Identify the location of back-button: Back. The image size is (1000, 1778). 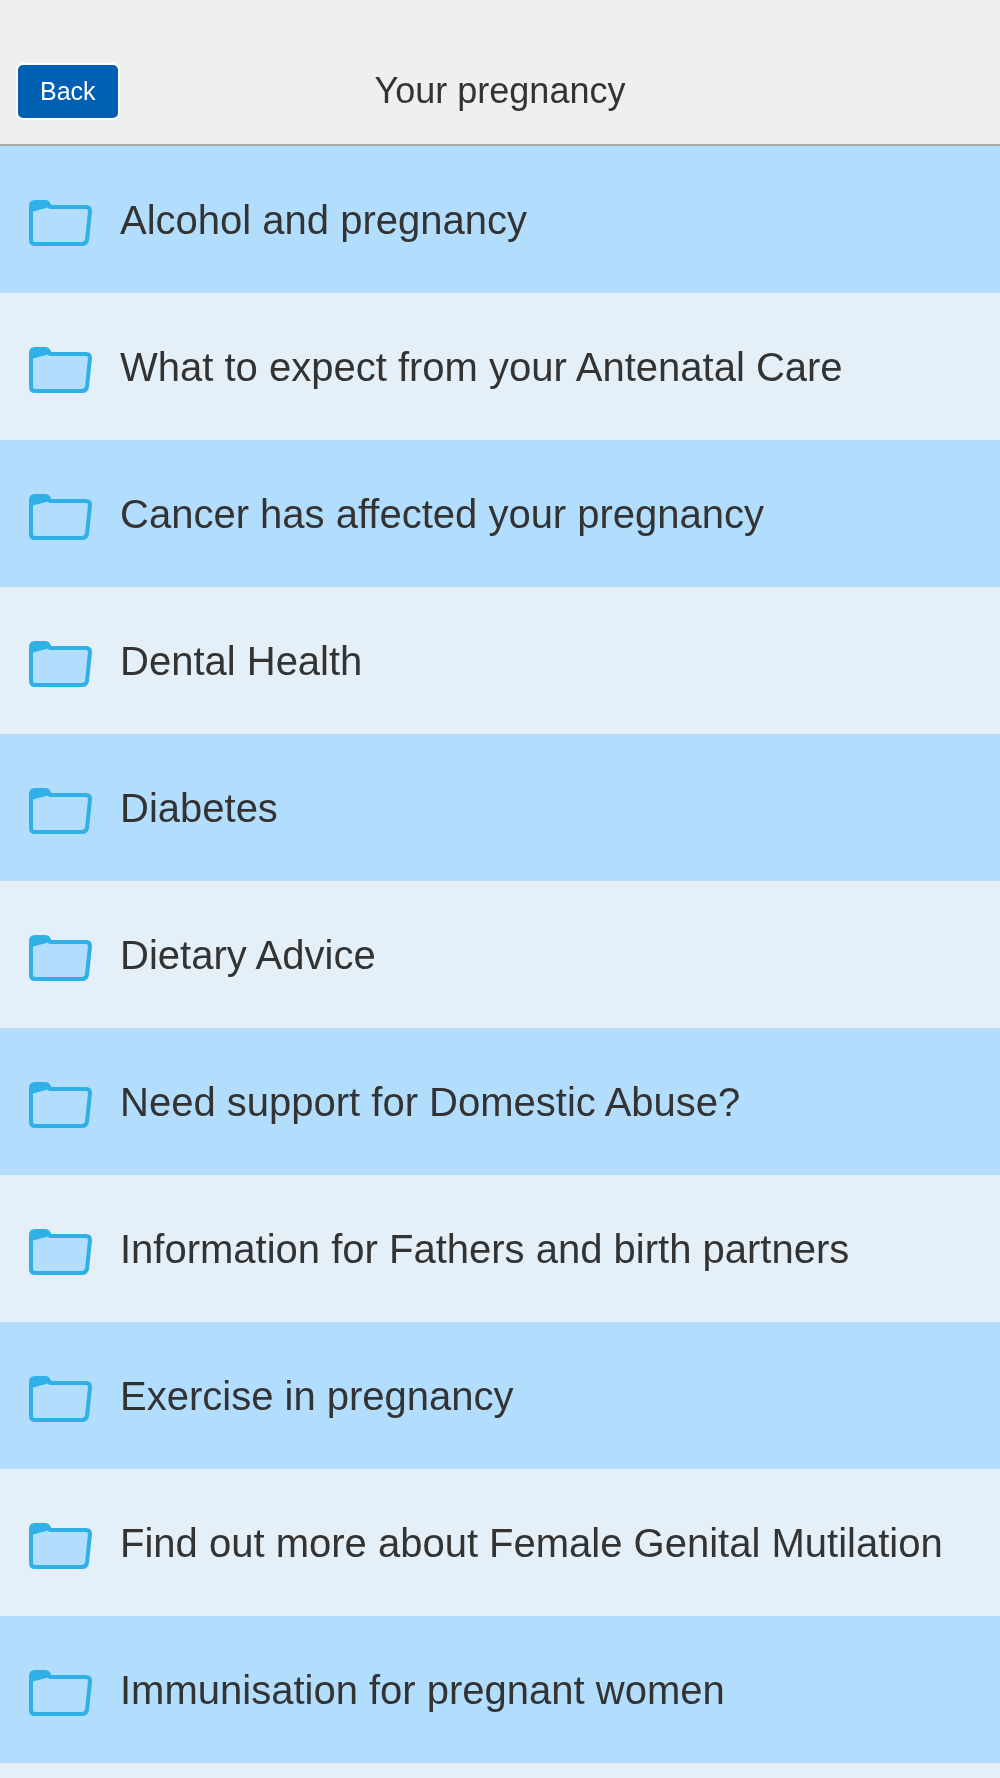
(68, 91).